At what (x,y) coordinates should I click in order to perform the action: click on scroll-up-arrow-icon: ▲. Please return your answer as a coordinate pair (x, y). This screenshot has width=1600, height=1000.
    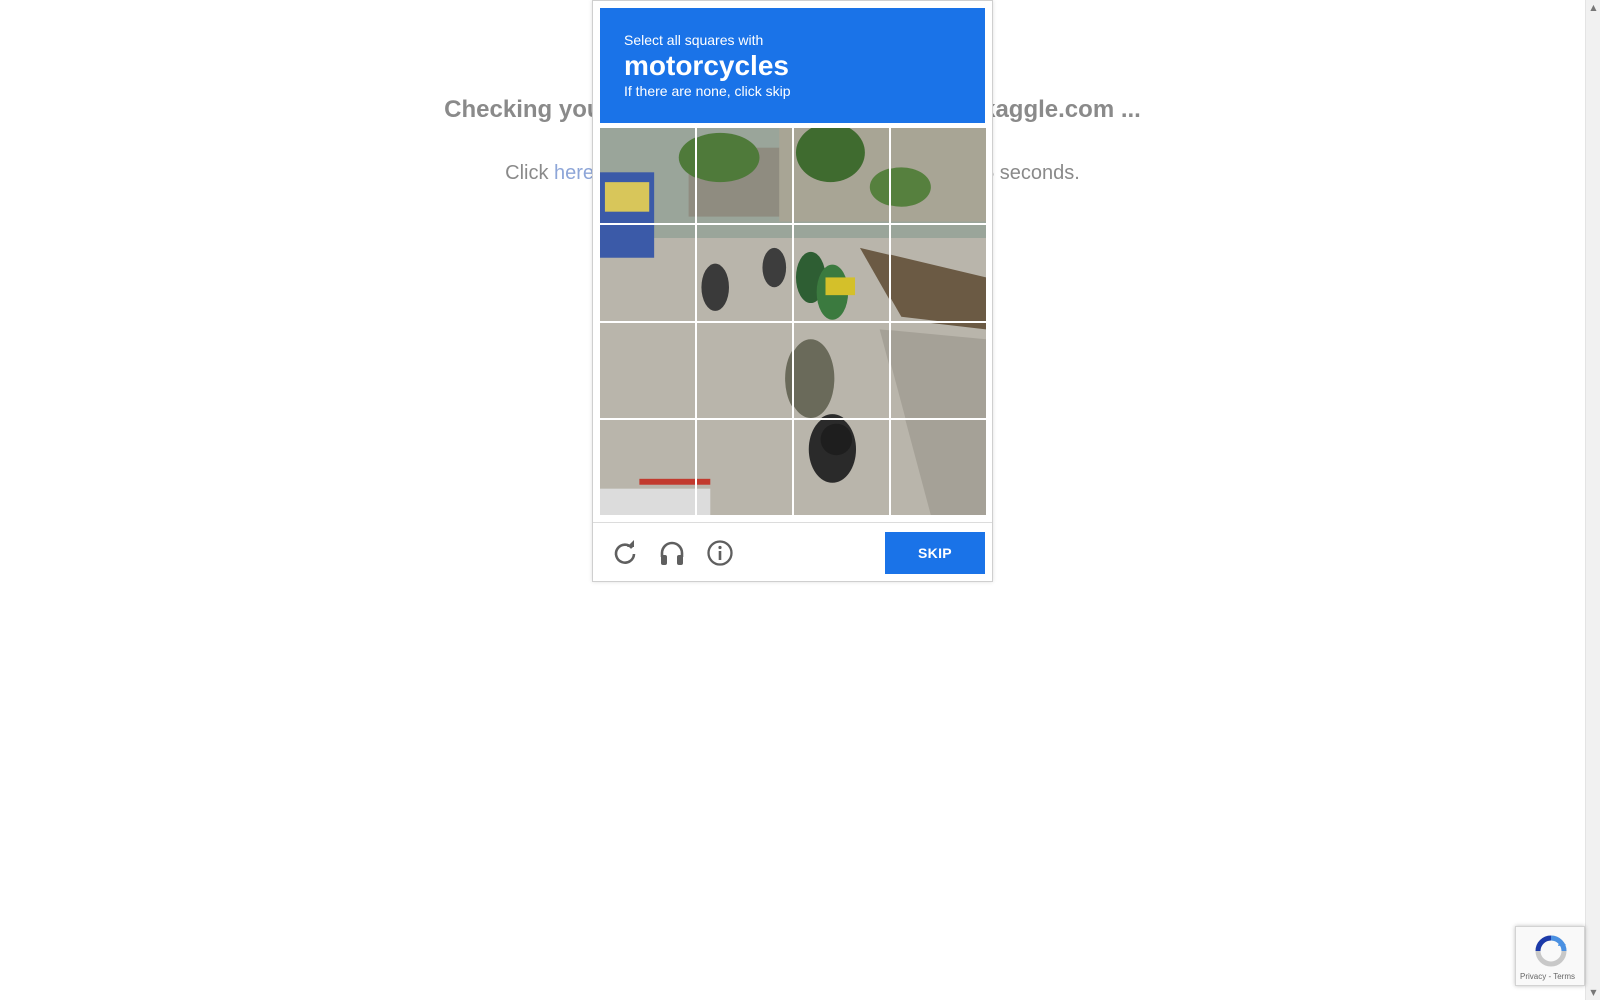
    Looking at the image, I should click on (1593, 7).